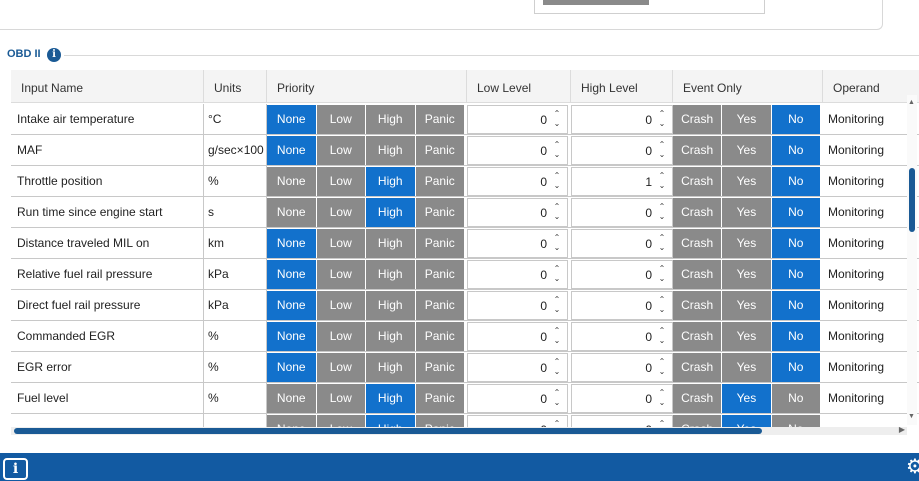 The width and height of the screenshot is (919, 481). I want to click on scroll-up-icon: ▲, so click(911, 102).